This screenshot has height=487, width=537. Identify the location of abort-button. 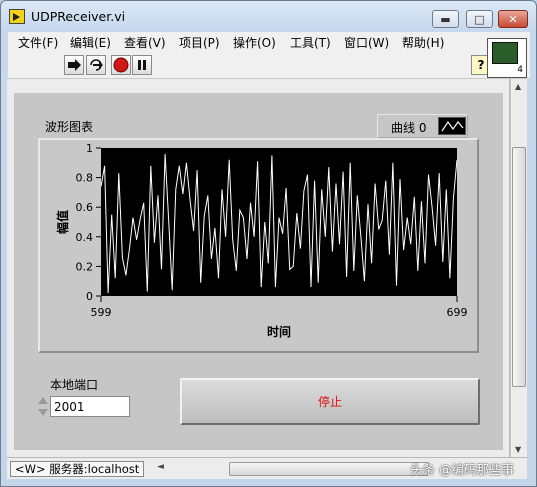
(121, 65).